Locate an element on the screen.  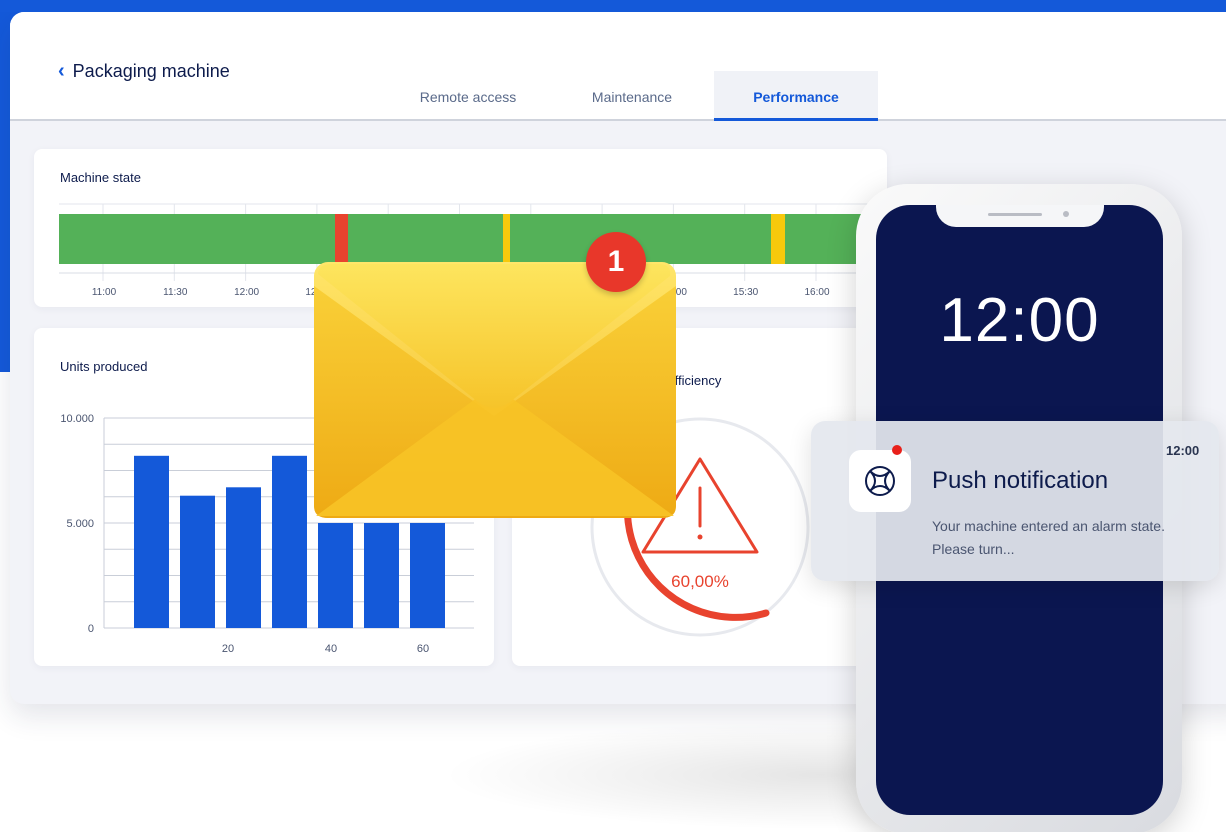
efficiency-value: 60,00% is located at coordinates (700, 581).